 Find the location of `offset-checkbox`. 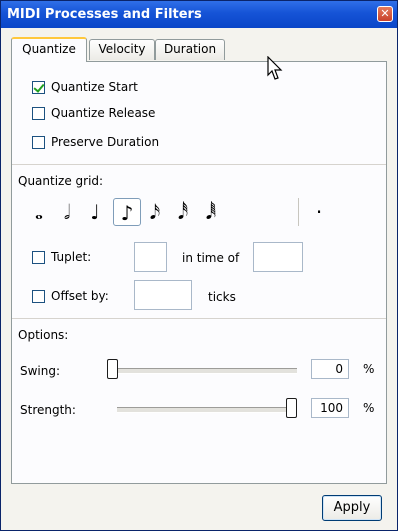

offset-checkbox is located at coordinates (38, 296).